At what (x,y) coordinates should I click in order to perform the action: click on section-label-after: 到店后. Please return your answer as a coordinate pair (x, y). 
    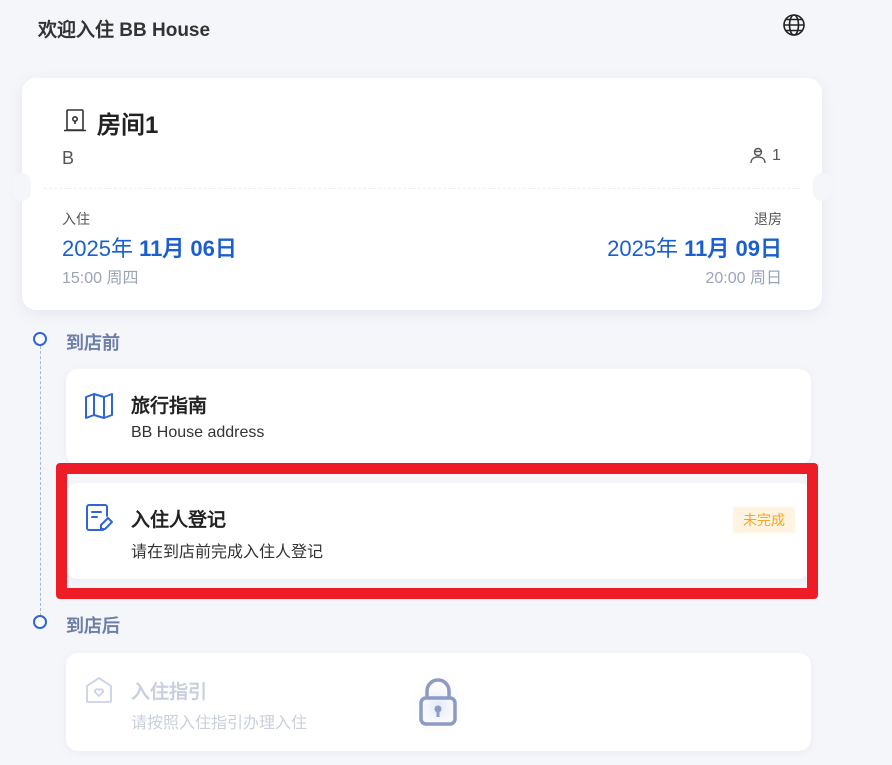
    Looking at the image, I should click on (93, 626).